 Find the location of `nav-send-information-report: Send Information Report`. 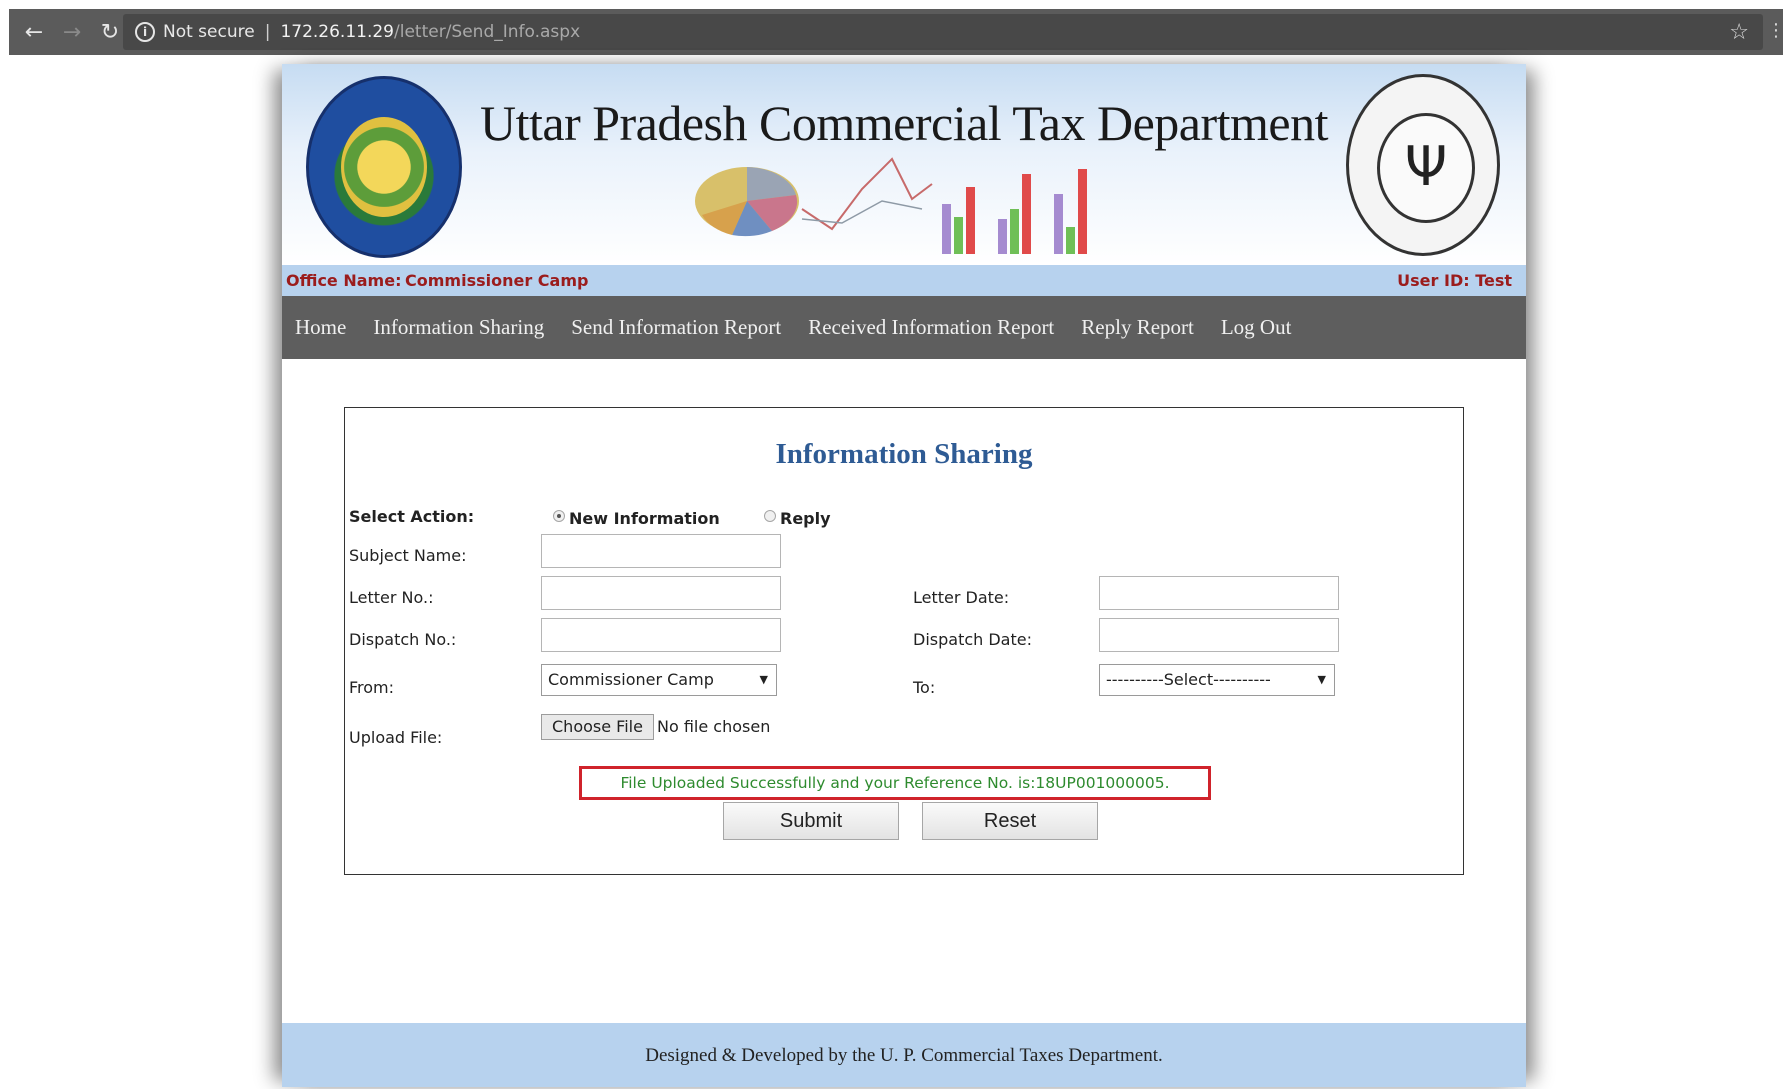

nav-send-information-report: Send Information Report is located at coordinates (676, 327).